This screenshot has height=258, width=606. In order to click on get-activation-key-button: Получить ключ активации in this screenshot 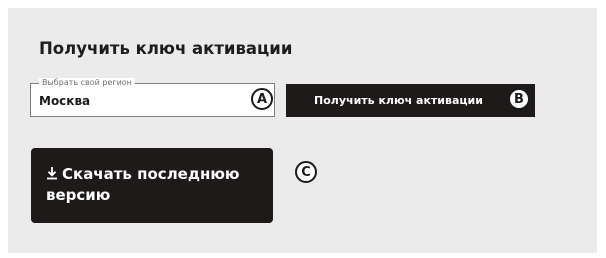, I will do `click(410, 100)`.